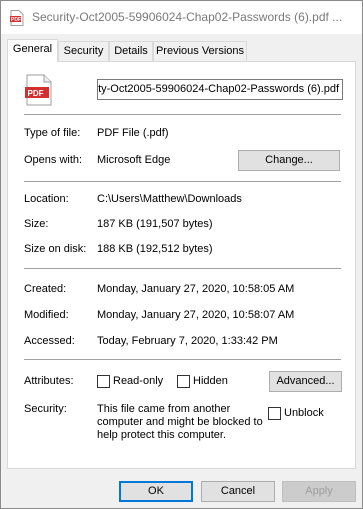 This screenshot has width=363, height=509. Describe the element at coordinates (304, 413) in the screenshot. I see `unblock-label: Unblock` at that location.